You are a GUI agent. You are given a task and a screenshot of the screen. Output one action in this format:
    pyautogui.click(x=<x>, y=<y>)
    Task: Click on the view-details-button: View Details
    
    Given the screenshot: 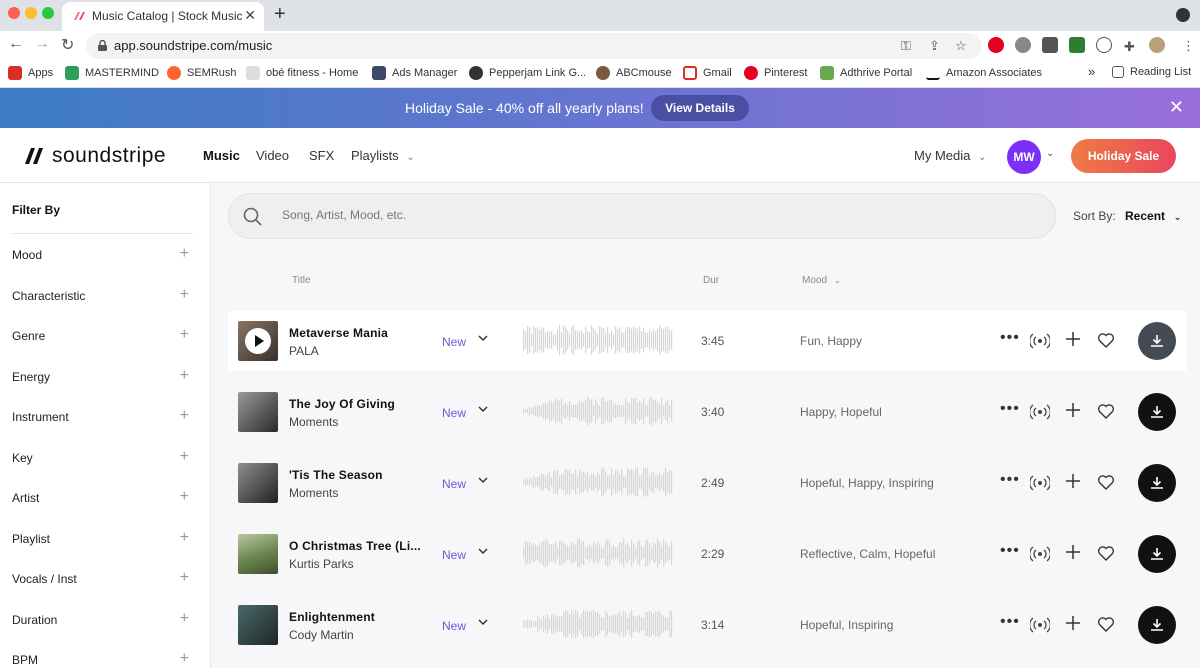 What is the action you would take?
    pyautogui.click(x=700, y=108)
    